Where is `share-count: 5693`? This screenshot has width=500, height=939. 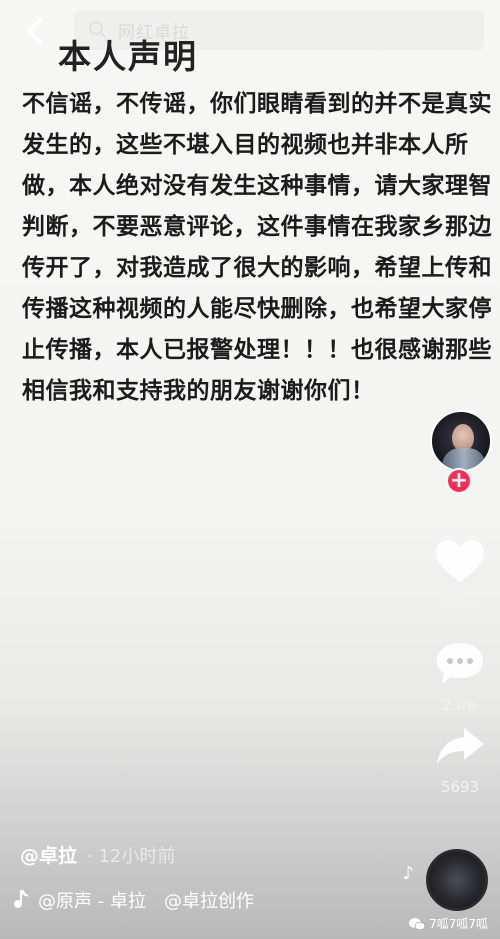
share-count: 5693 is located at coordinates (460, 787).